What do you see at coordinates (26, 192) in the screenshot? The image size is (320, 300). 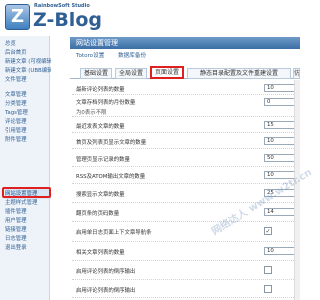 I see `sidebar-highlight-frame` at bounding box center [26, 192].